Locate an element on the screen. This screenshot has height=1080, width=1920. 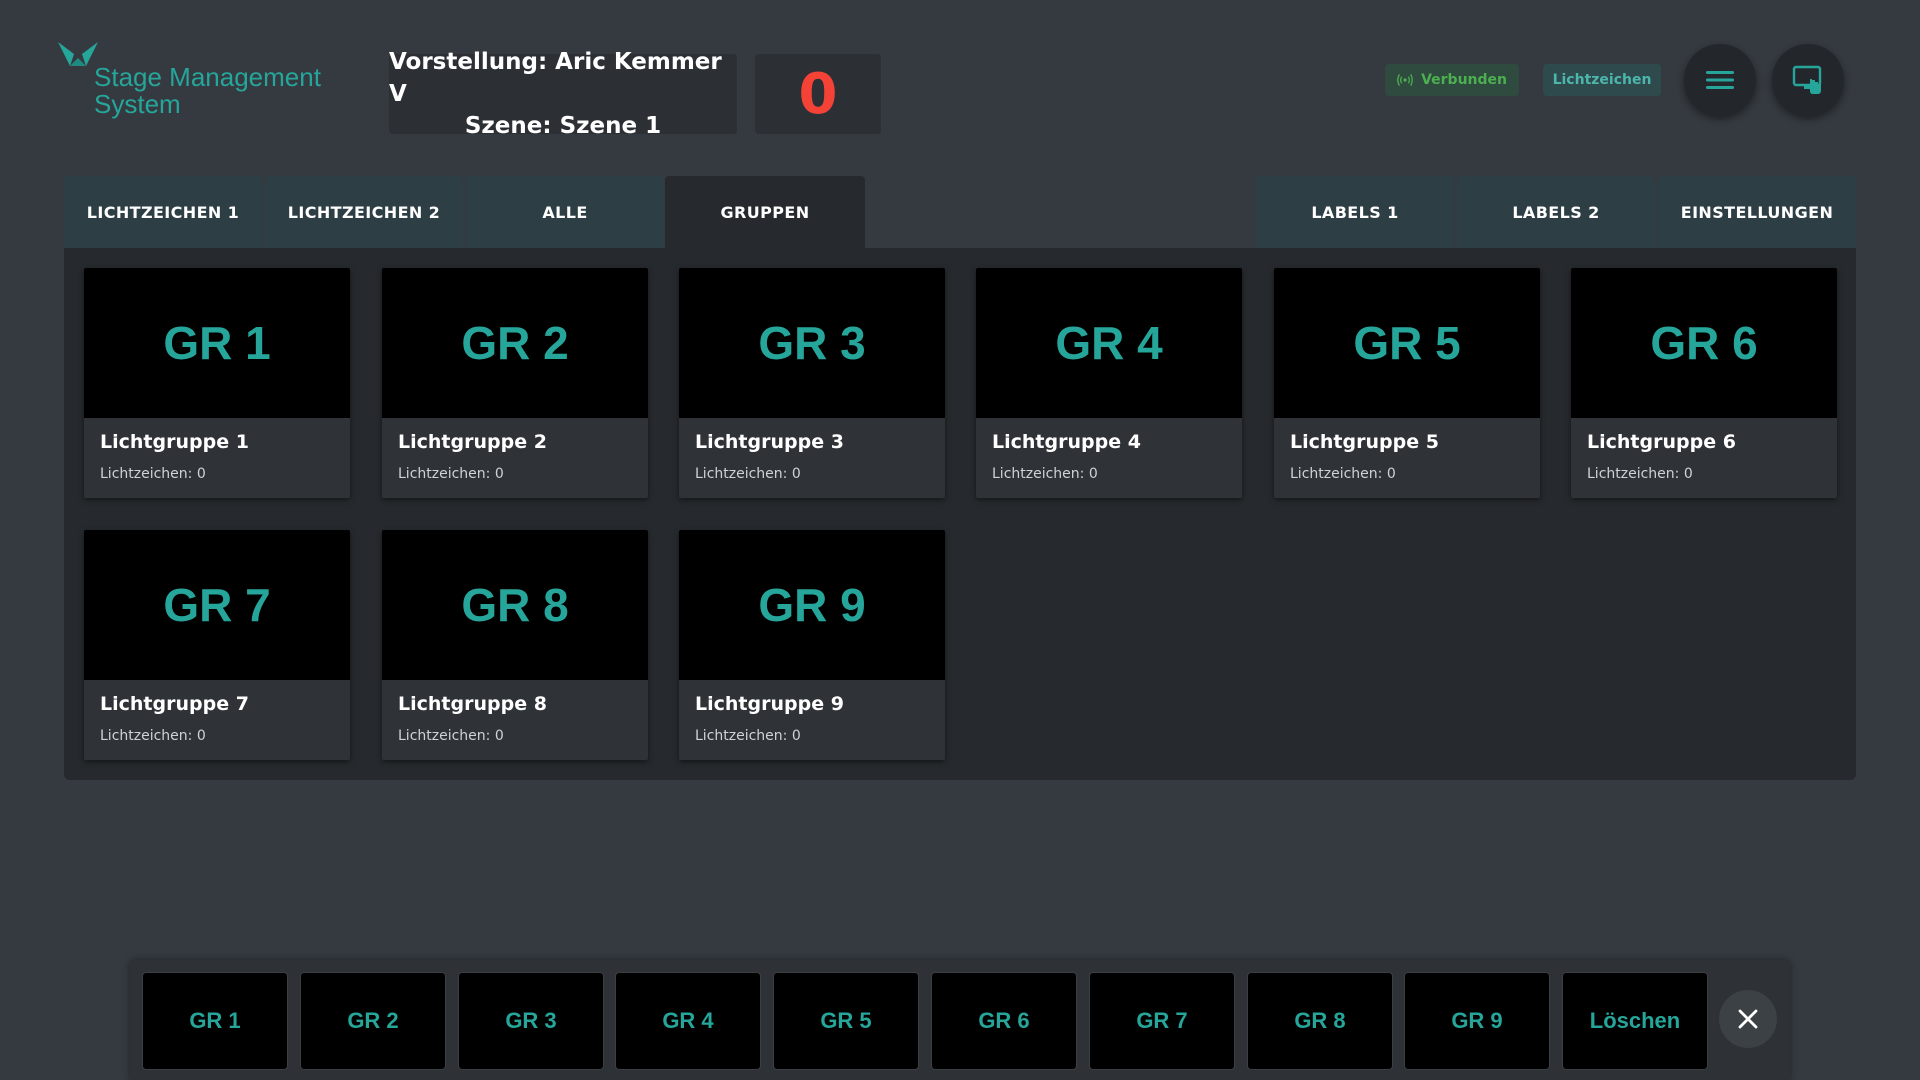
group-card: GR 5 Lichtgruppe 5 Lichtzeichen: 0 is located at coordinates (1407, 383).